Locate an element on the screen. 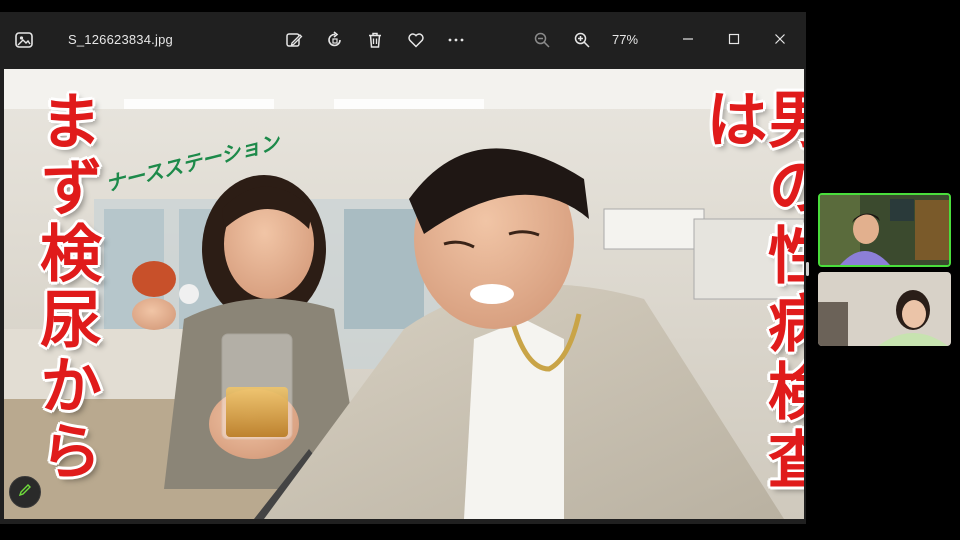 The width and height of the screenshot is (960, 540). participant-2-video-frame is located at coordinates (884, 309).